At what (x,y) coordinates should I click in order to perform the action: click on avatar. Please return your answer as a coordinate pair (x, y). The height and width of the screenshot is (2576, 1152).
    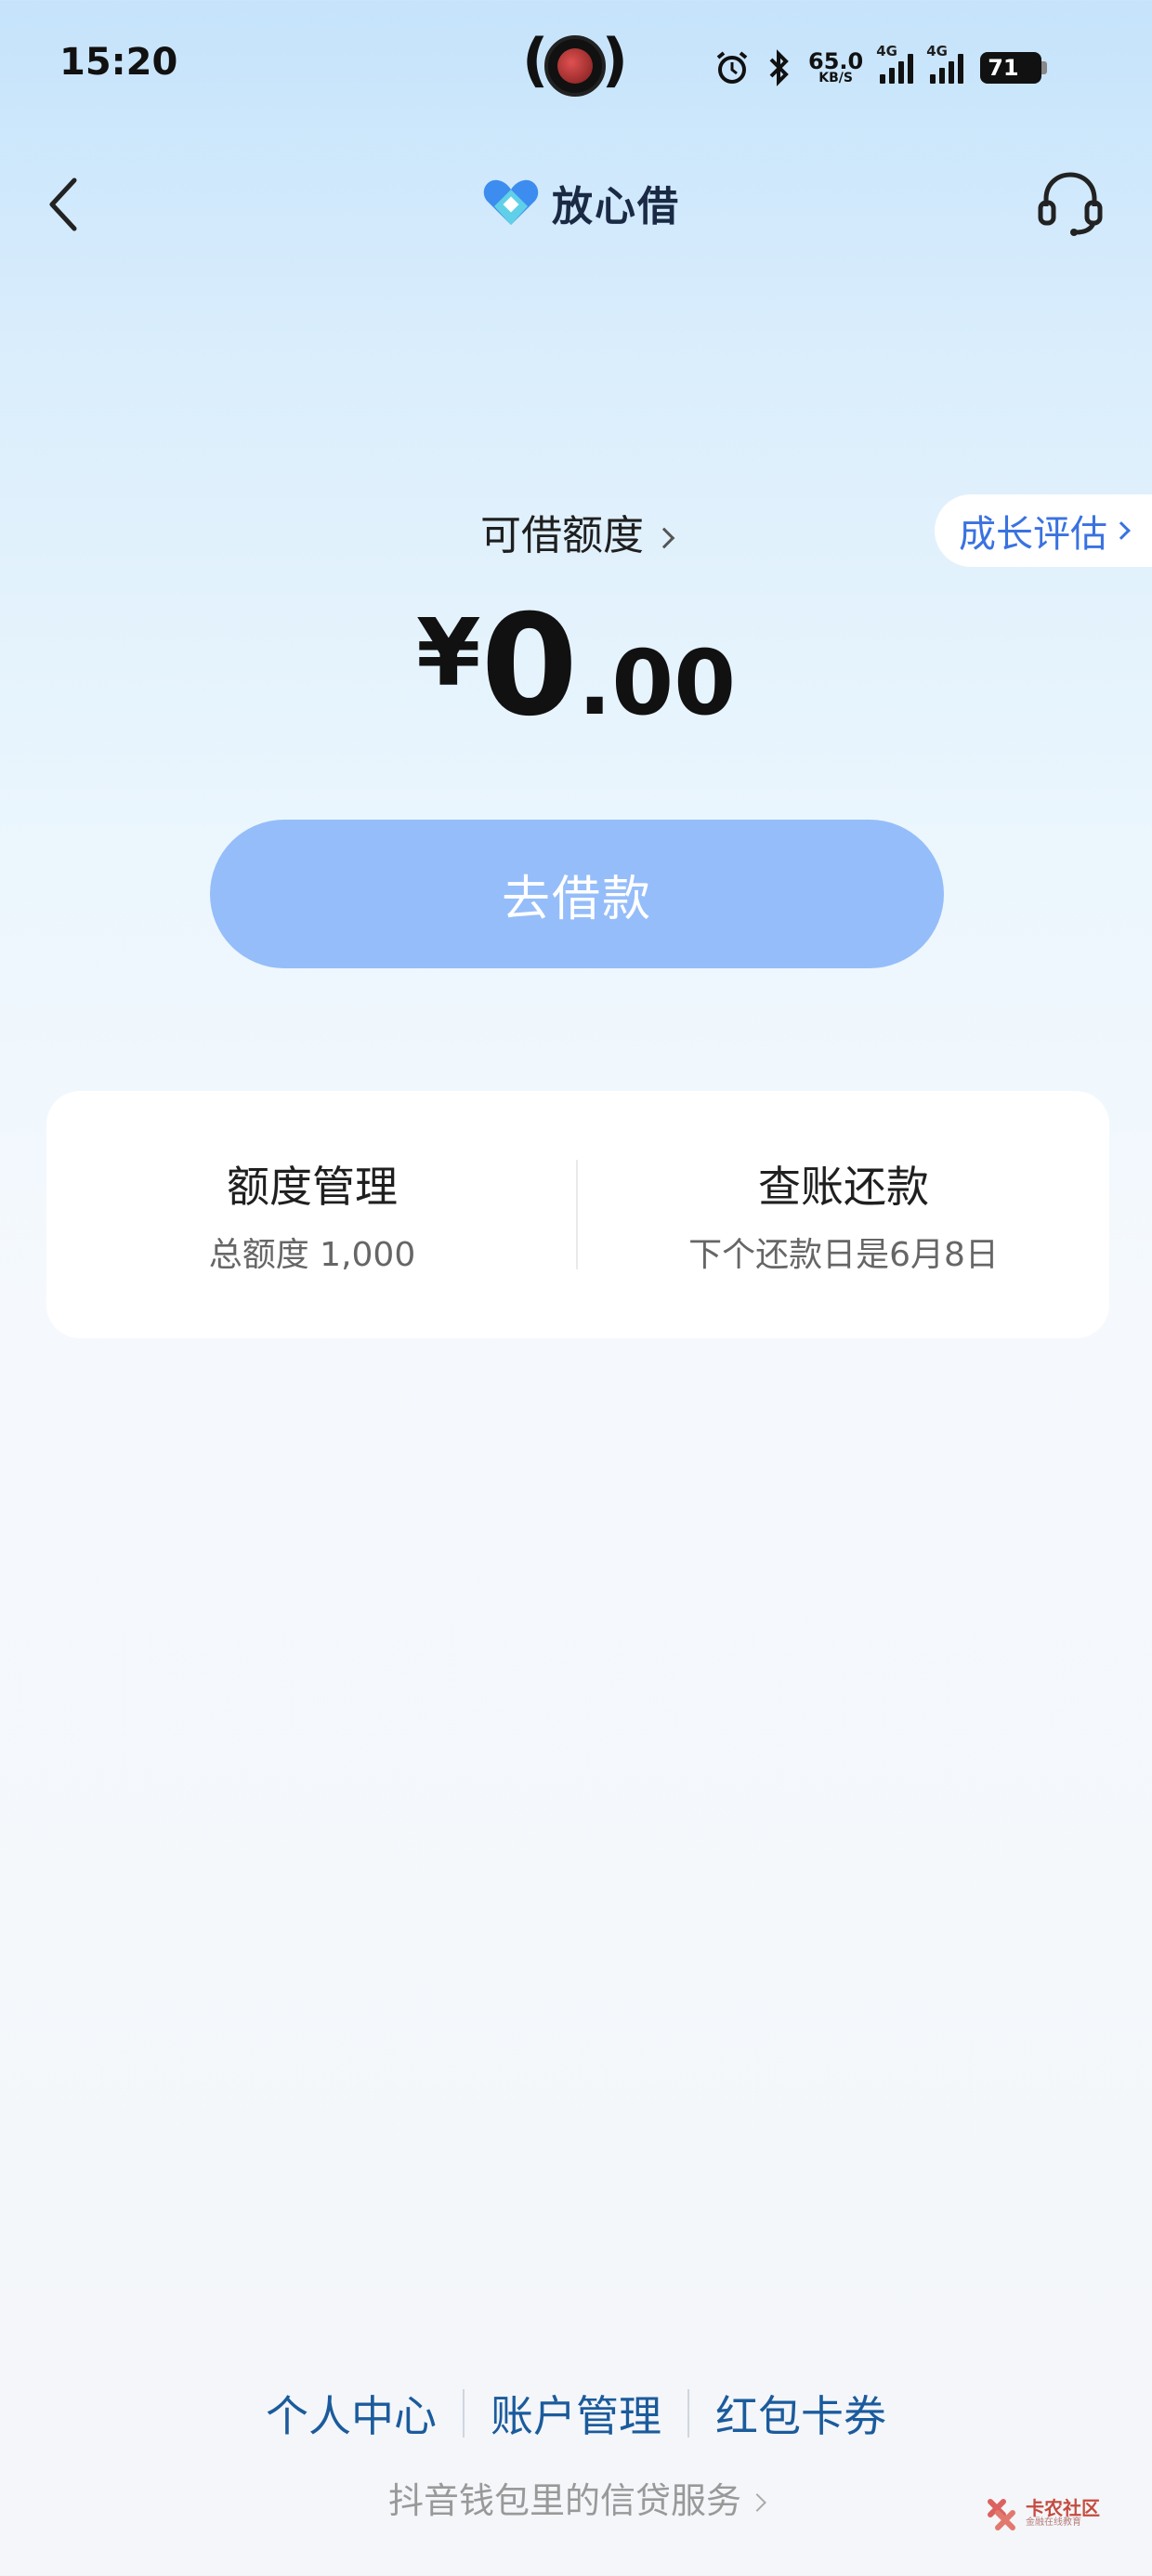
    Looking at the image, I should click on (575, 66).